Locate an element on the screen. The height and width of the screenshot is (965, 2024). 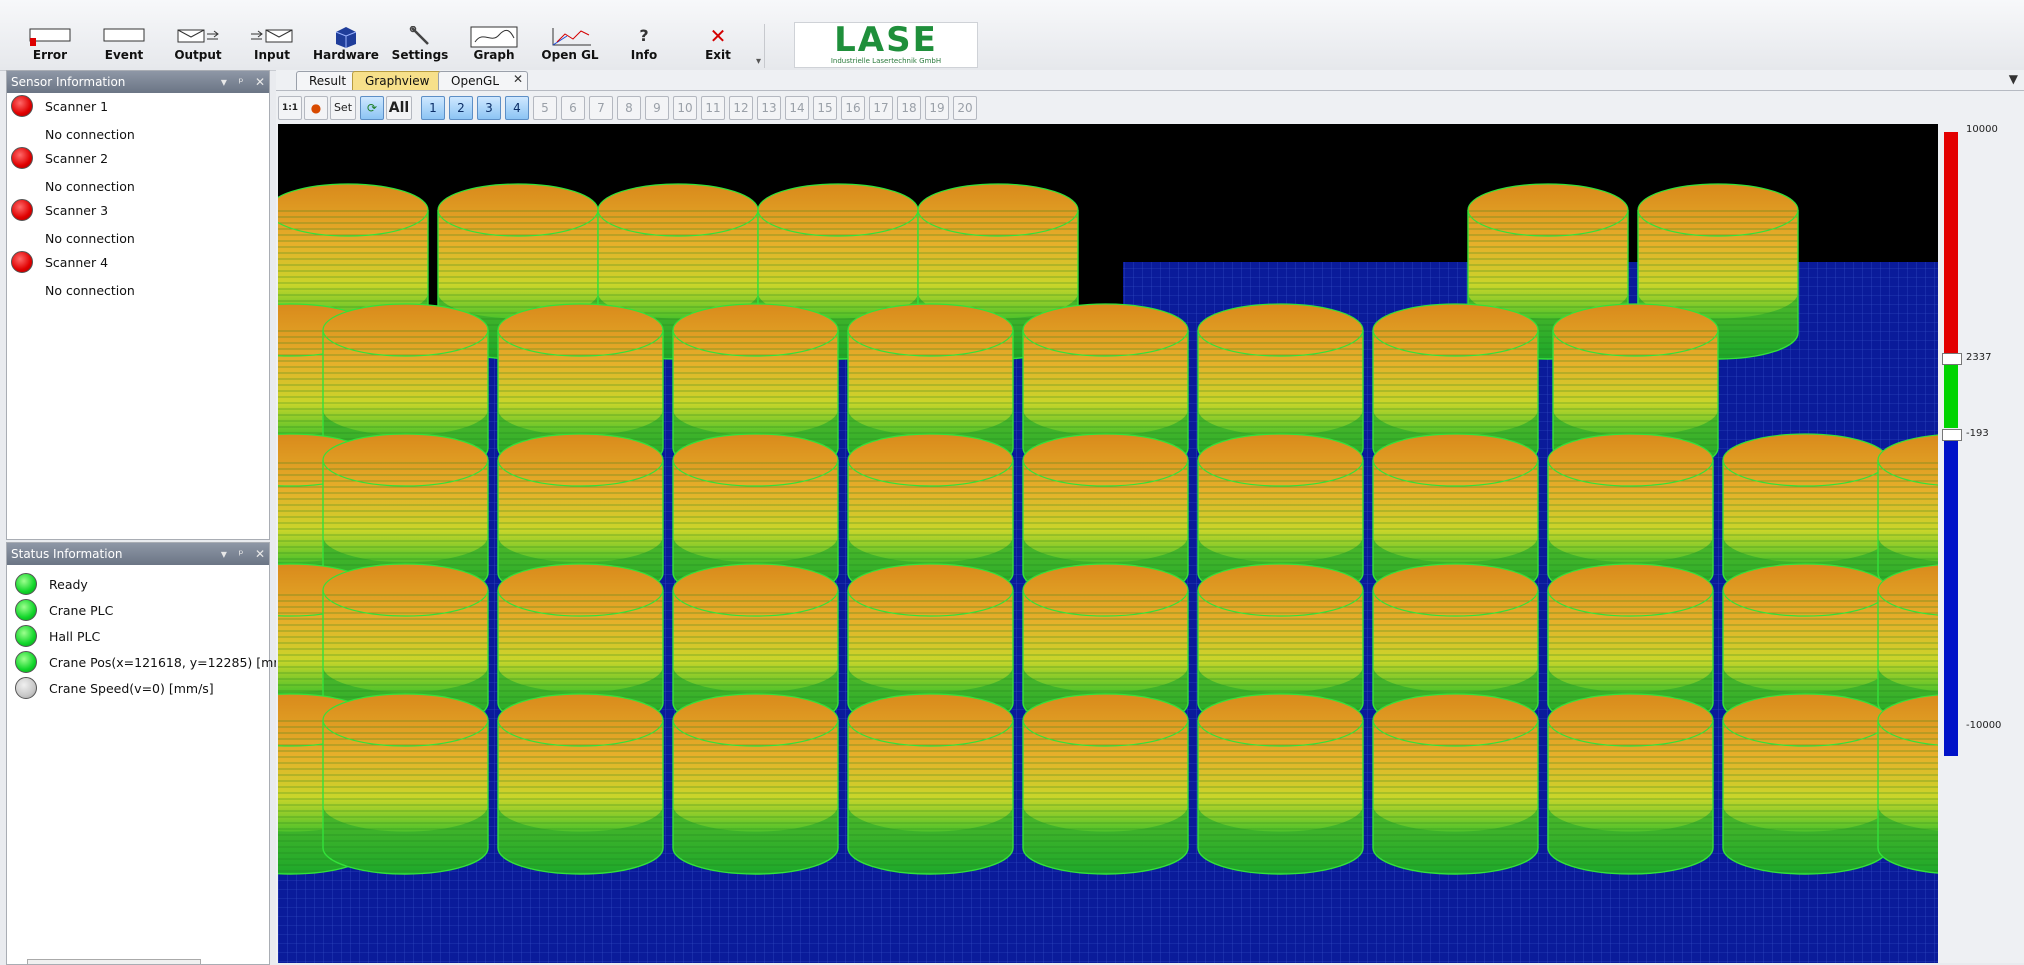
sensor-item-scanner-1: Scanner 1 is located at coordinates (137, 107).